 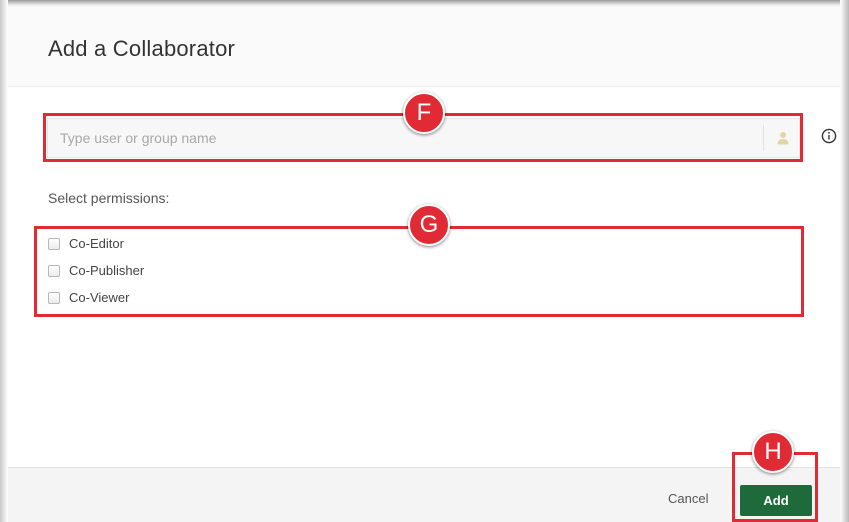 I want to click on annotation-badge-g: G, so click(x=429, y=225).